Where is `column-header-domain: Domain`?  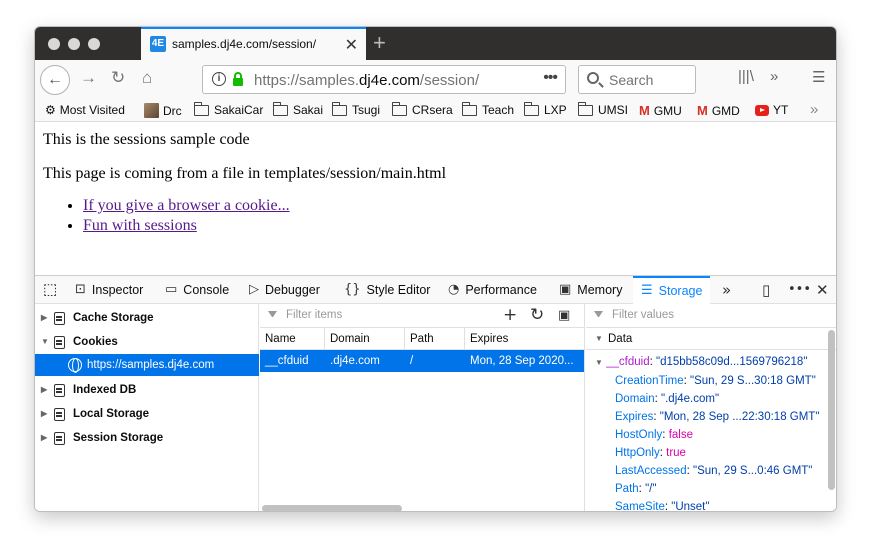 column-header-domain: Domain is located at coordinates (365, 339).